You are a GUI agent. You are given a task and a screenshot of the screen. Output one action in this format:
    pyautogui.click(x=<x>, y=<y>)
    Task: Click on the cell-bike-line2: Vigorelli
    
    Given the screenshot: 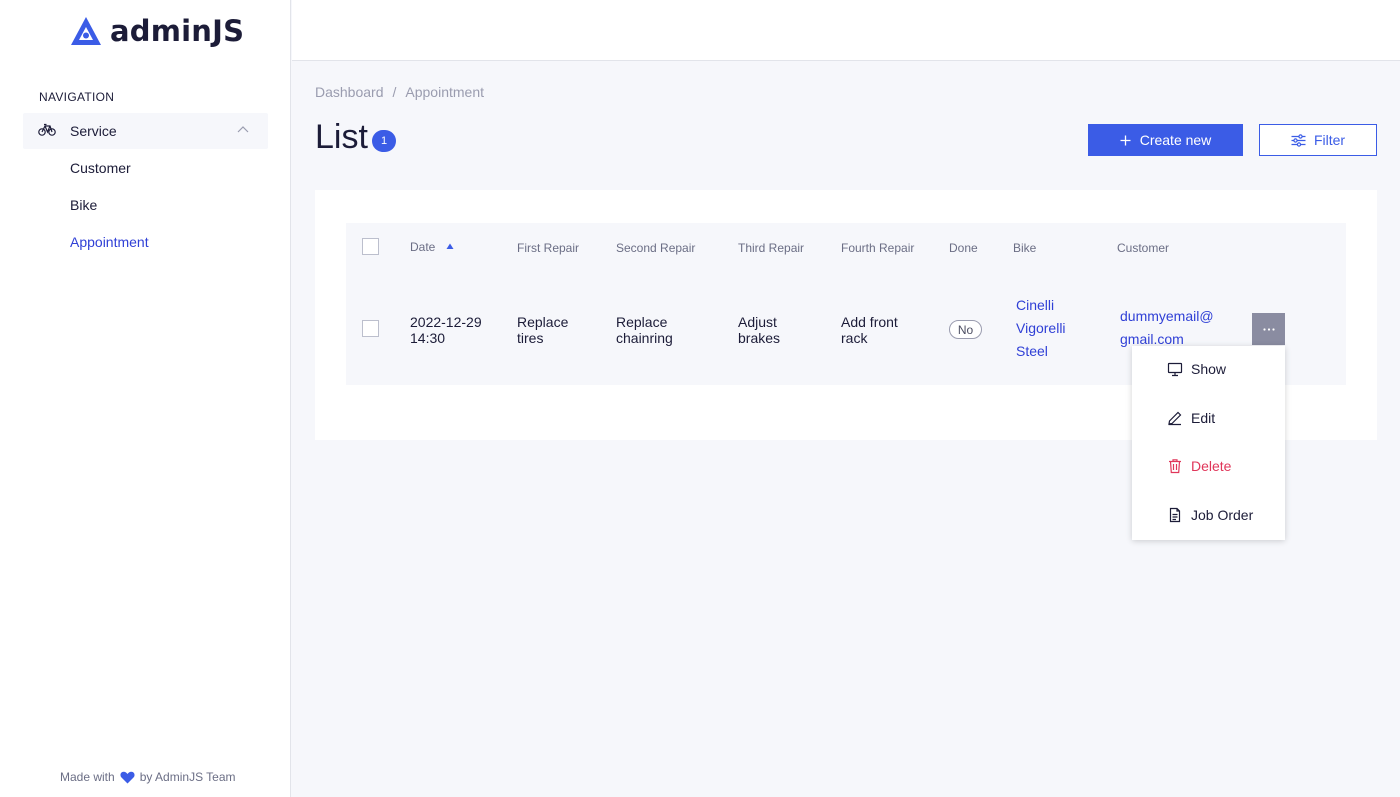 What is the action you would take?
    pyautogui.click(x=1041, y=328)
    